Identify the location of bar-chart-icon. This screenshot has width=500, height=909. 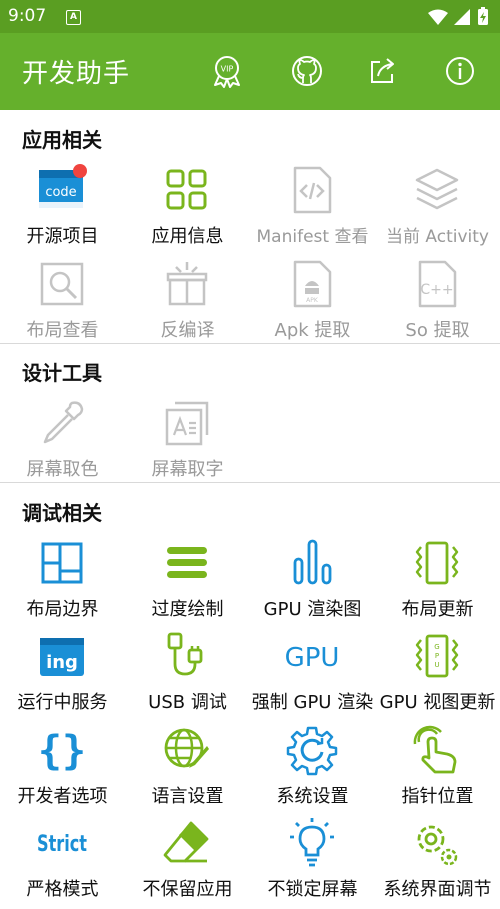
(312, 562).